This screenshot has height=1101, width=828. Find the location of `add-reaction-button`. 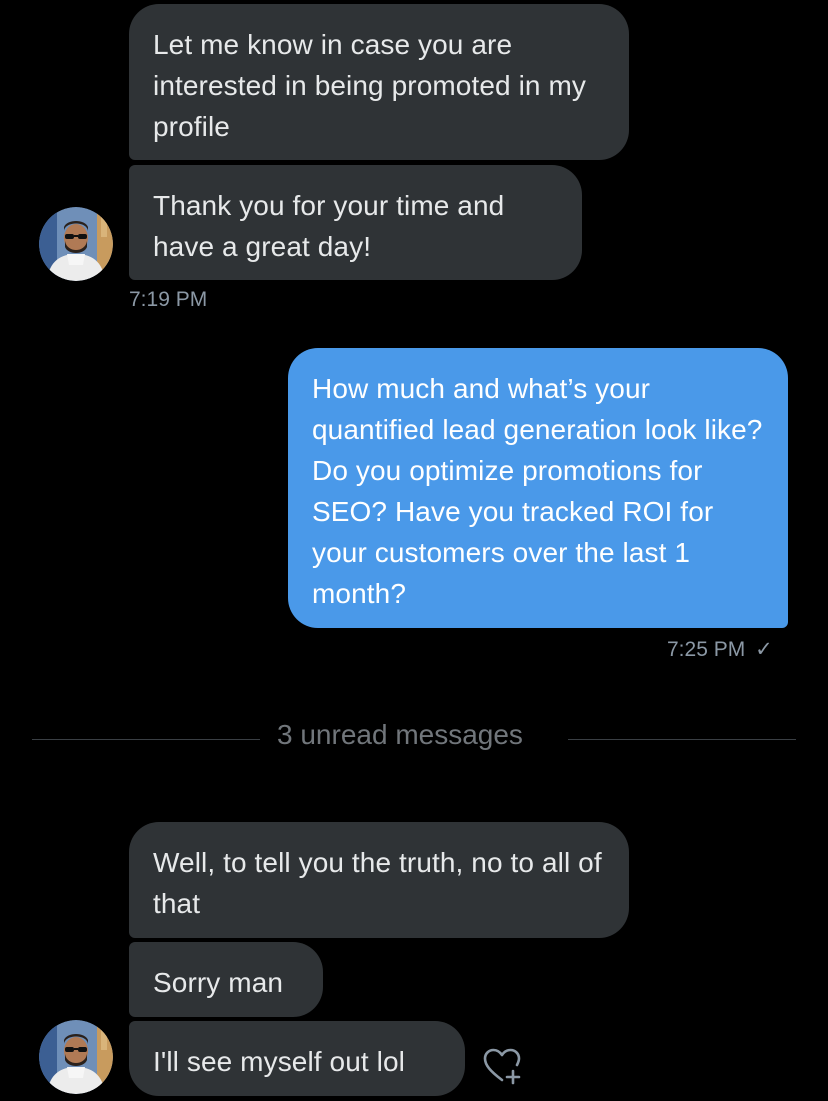

add-reaction-button is located at coordinates (502, 1066).